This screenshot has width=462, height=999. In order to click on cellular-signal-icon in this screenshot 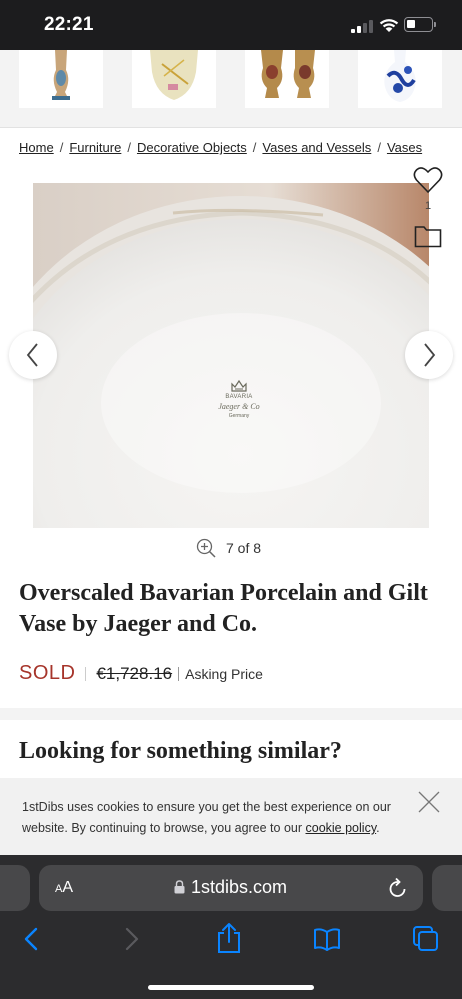, I will do `click(362, 26)`.